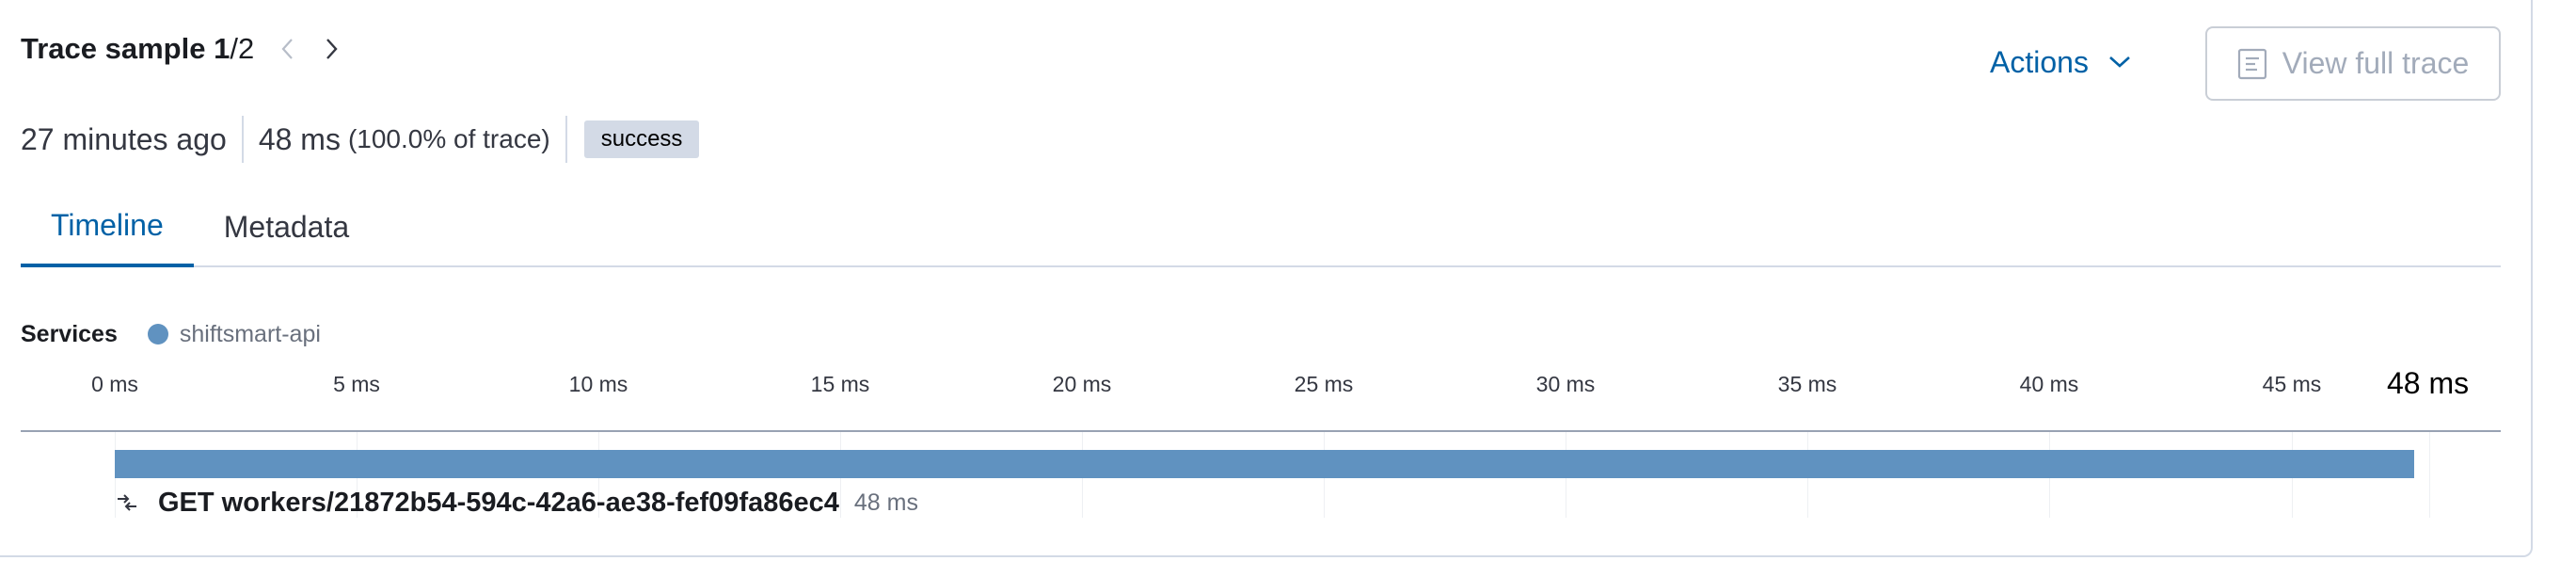 The width and height of the screenshot is (2576, 561). I want to click on service-color-dot, so click(157, 334).